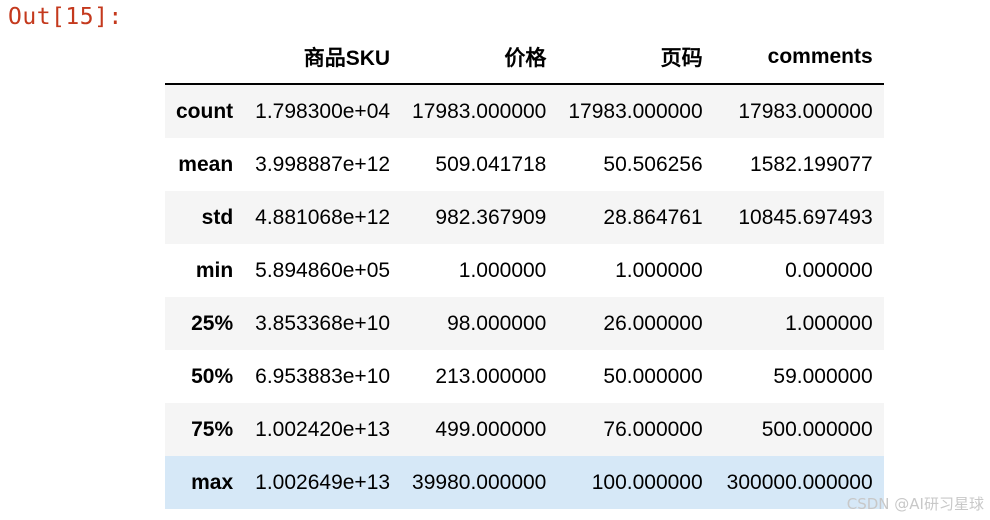 The image size is (990, 520). Describe the element at coordinates (823, 376) in the screenshot. I see `table-cell: 59.000000` at that location.